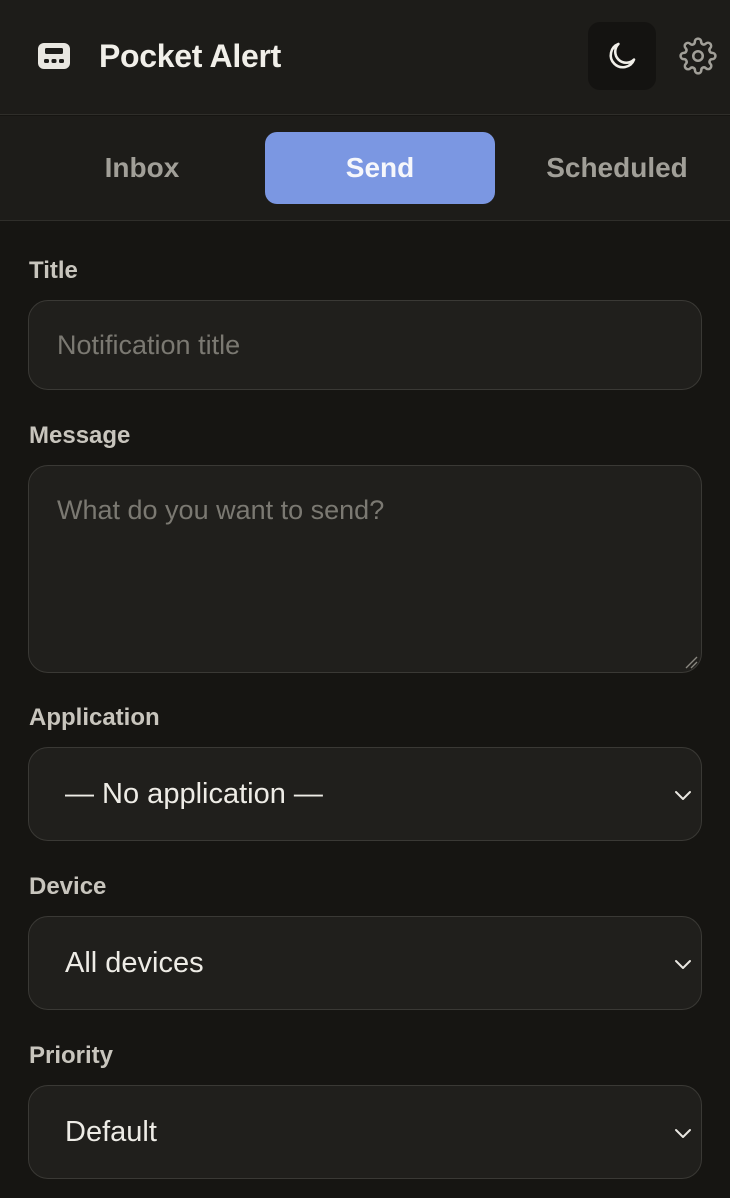  Describe the element at coordinates (54, 56) in the screenshot. I see `pager-icon` at that location.